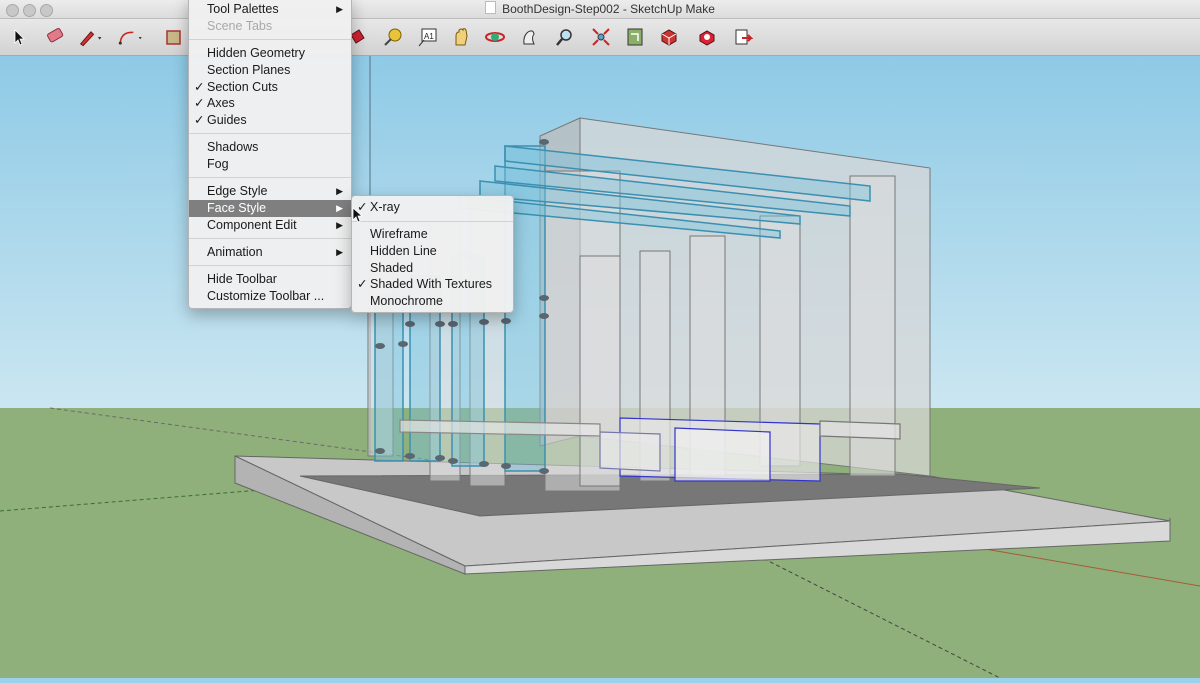 The width and height of the screenshot is (1200, 683). What do you see at coordinates (270, 164) in the screenshot?
I see `menu-item-fog: Fog` at bounding box center [270, 164].